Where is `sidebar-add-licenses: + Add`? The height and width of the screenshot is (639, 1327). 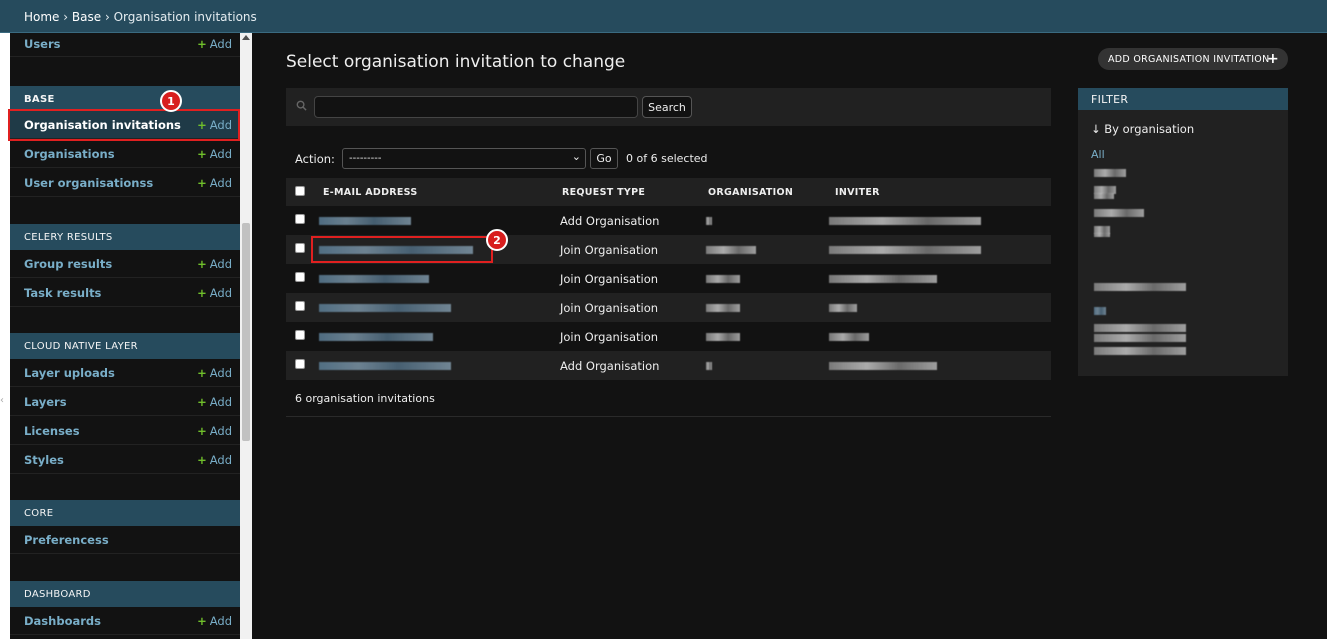
sidebar-add-licenses: + Add is located at coordinates (214, 431).